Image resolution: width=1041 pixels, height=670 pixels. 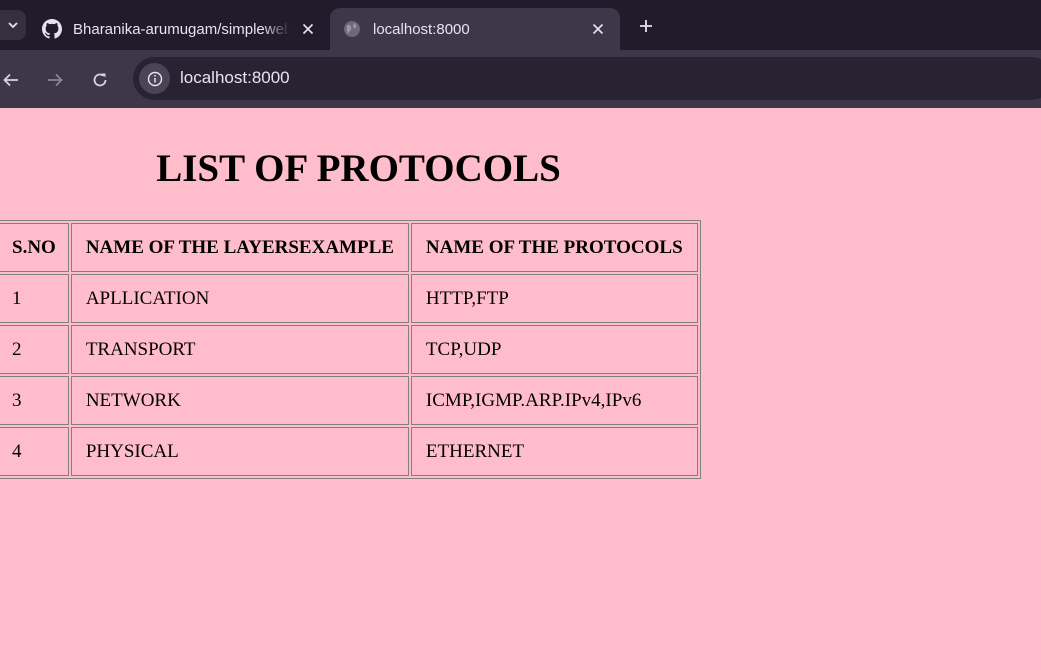 I want to click on table-cell: 1, so click(x=34, y=298).